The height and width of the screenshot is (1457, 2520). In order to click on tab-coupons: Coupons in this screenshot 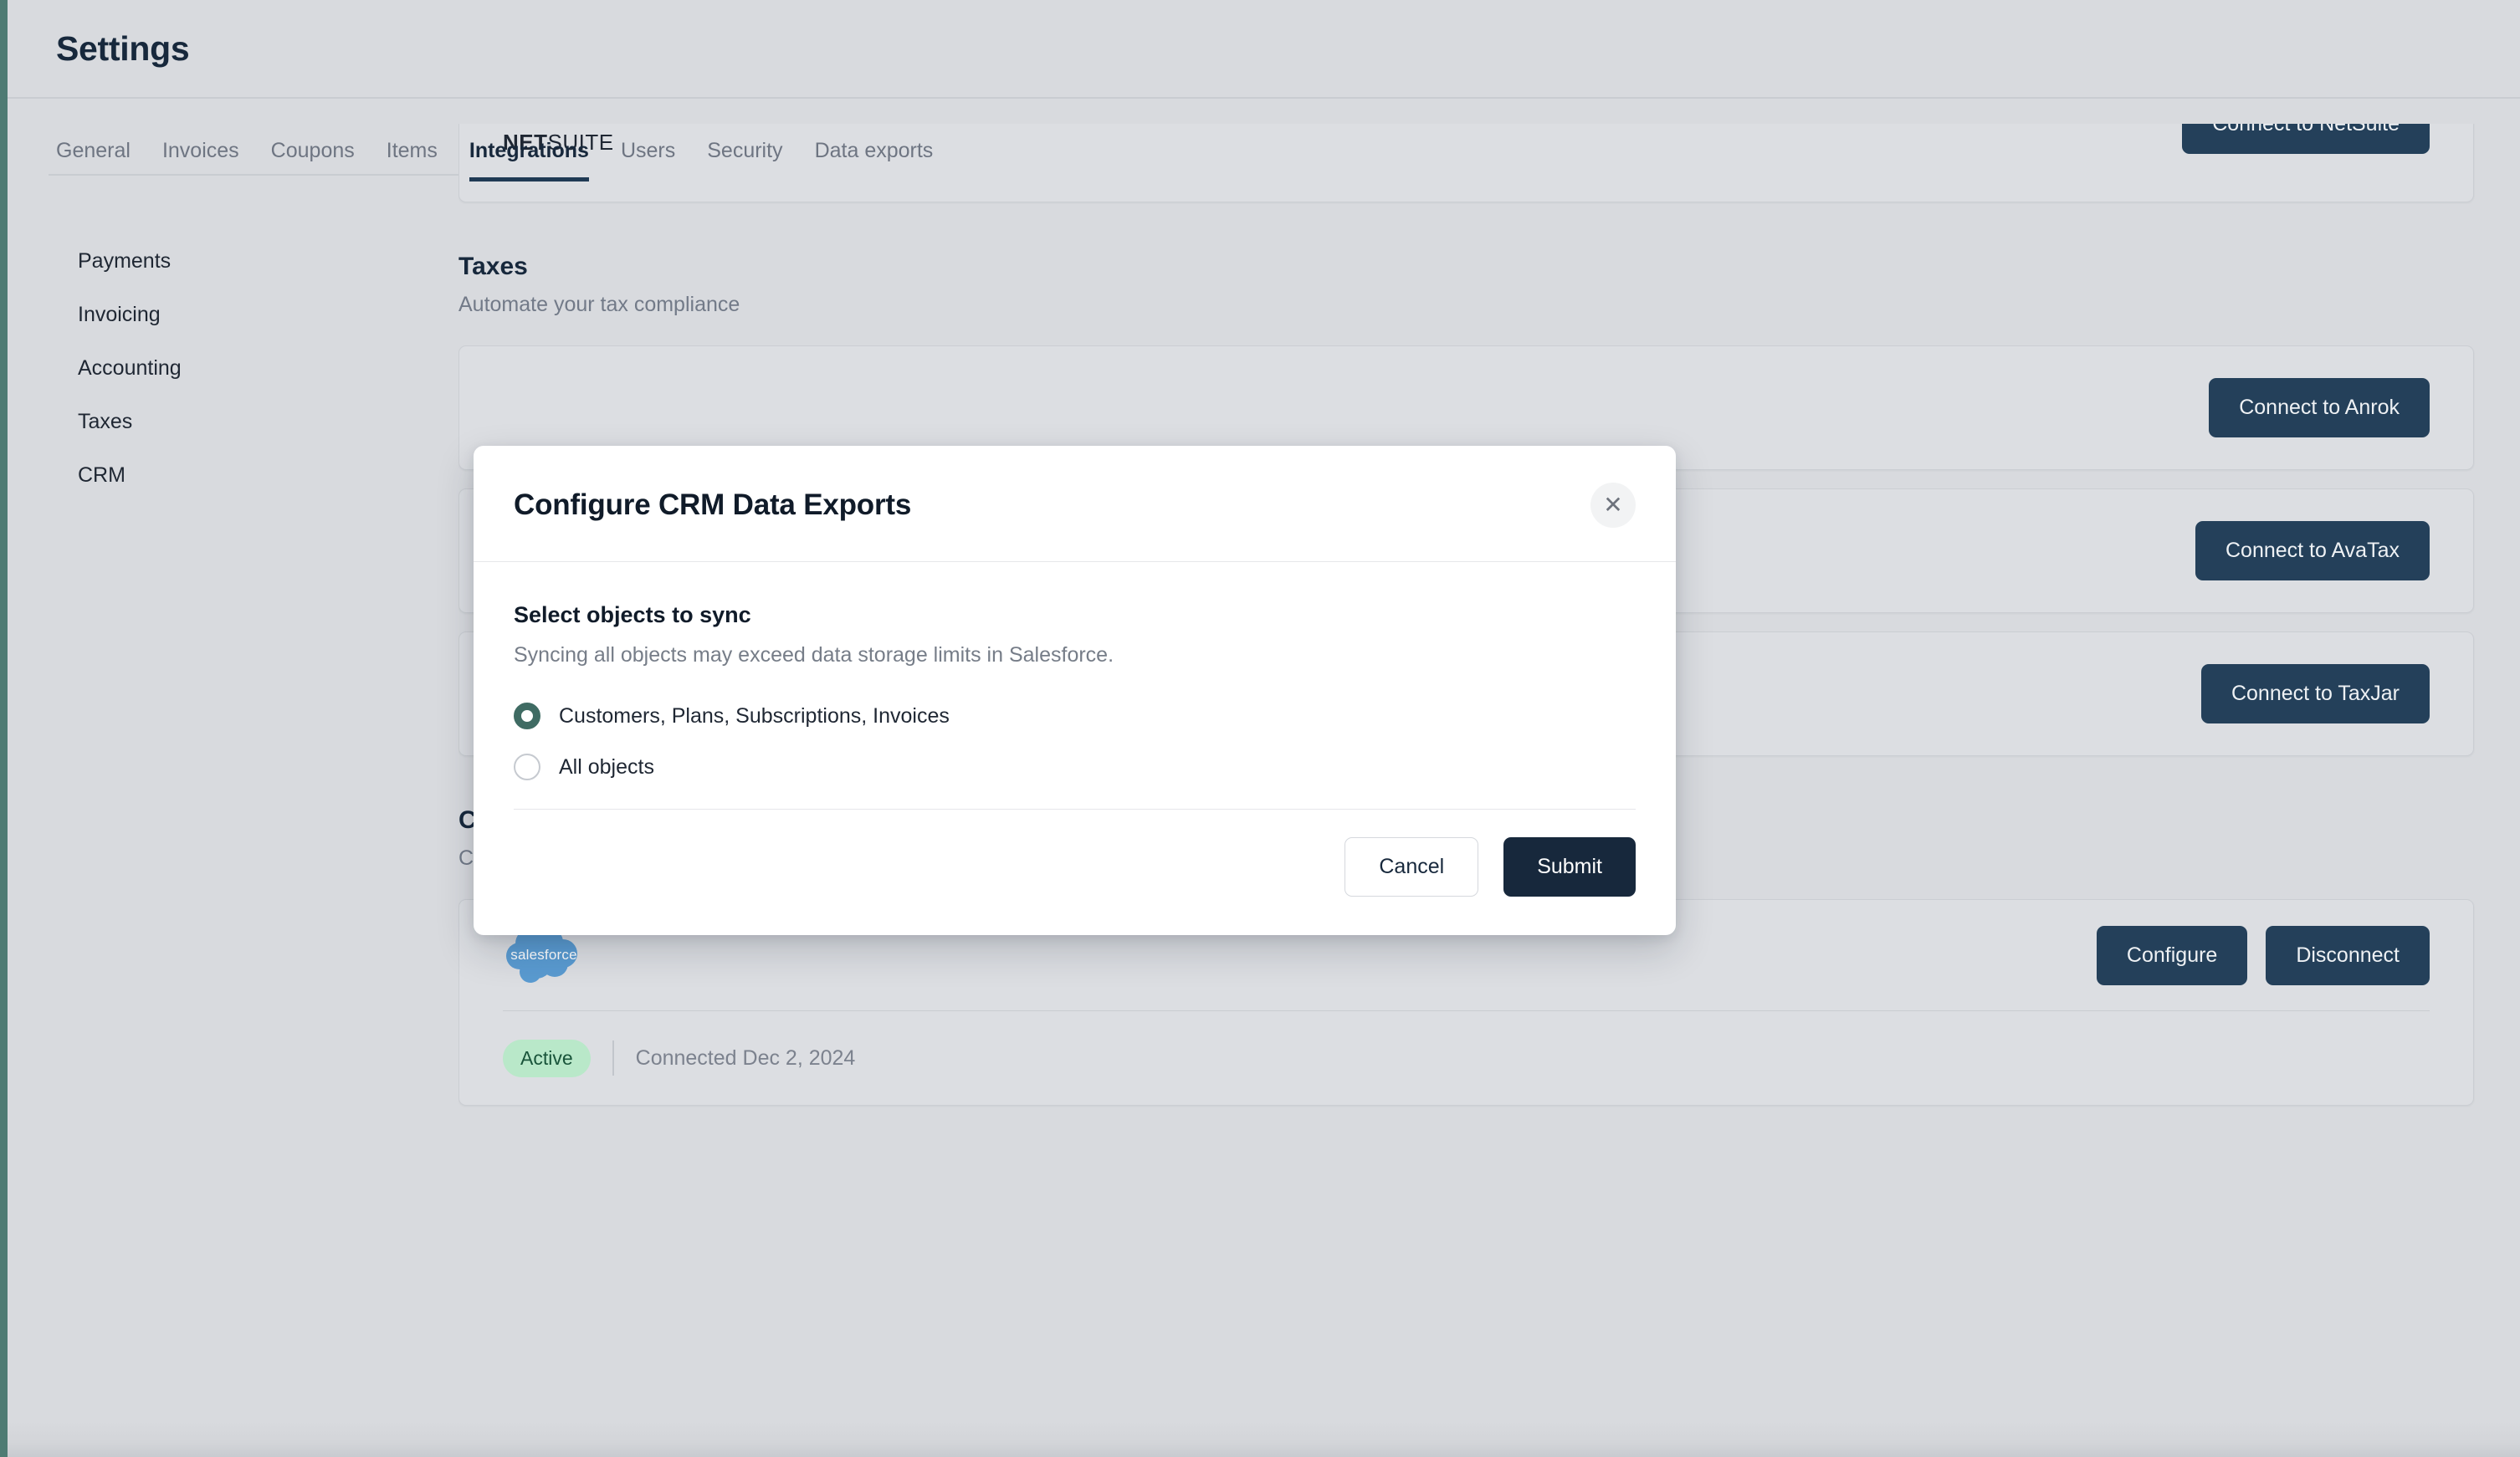, I will do `click(313, 160)`.